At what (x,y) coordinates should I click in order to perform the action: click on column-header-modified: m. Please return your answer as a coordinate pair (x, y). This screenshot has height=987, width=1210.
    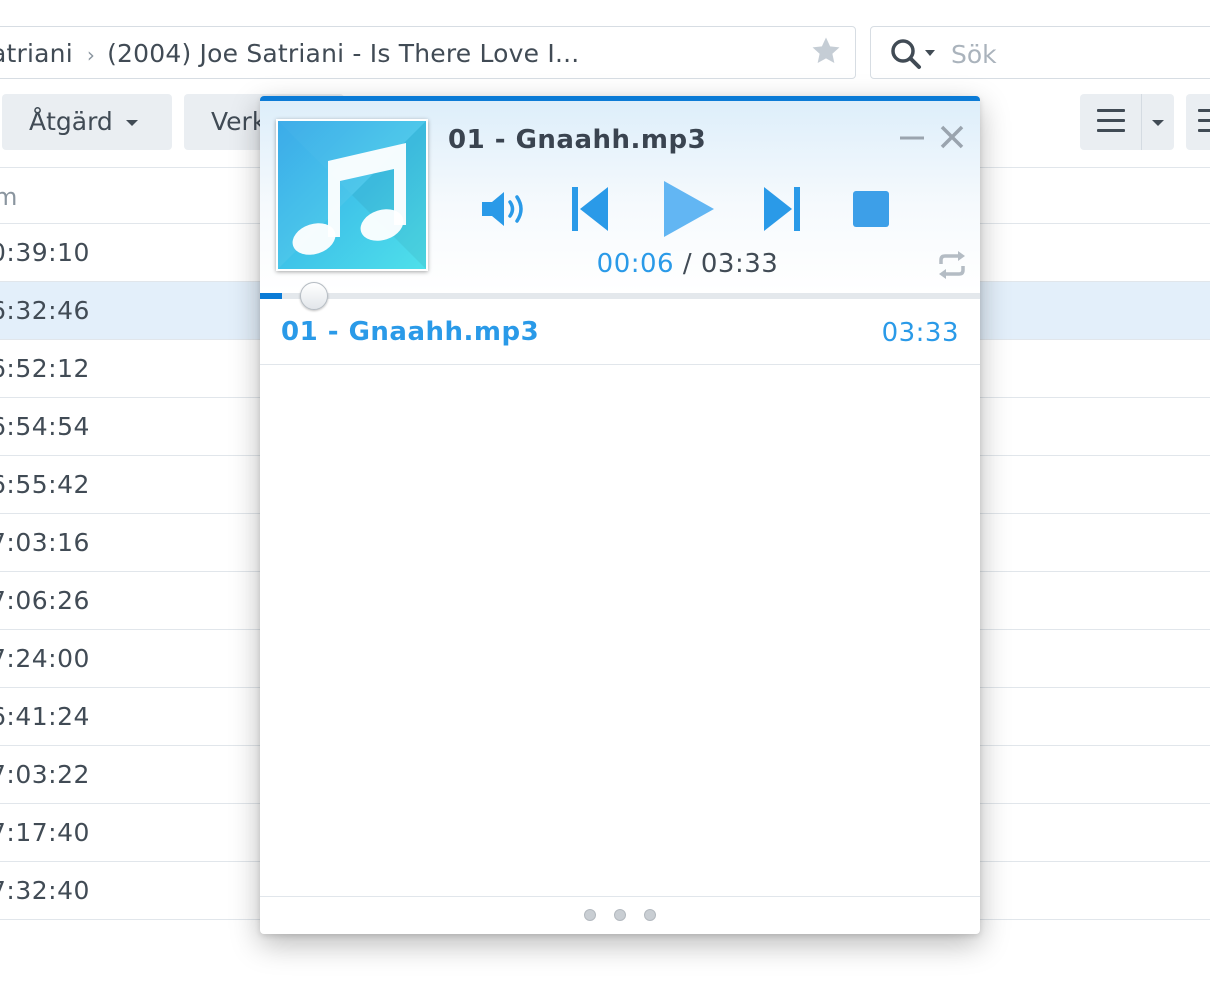
    Looking at the image, I should click on (8, 197).